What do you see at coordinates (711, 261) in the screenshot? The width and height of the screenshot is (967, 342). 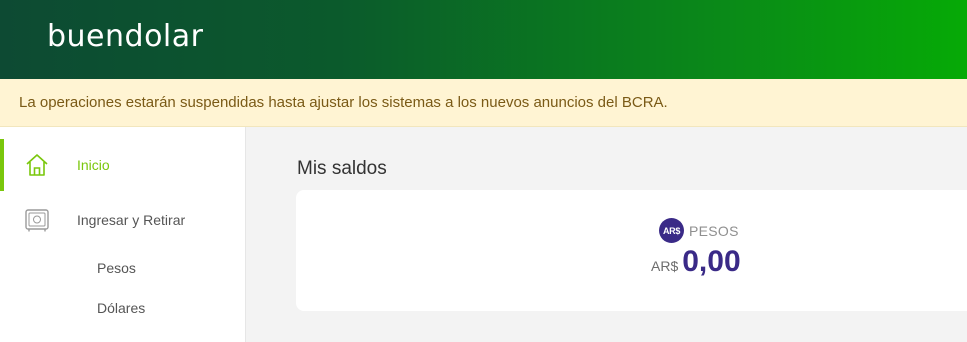 I see `amount-value: 0,00` at bounding box center [711, 261].